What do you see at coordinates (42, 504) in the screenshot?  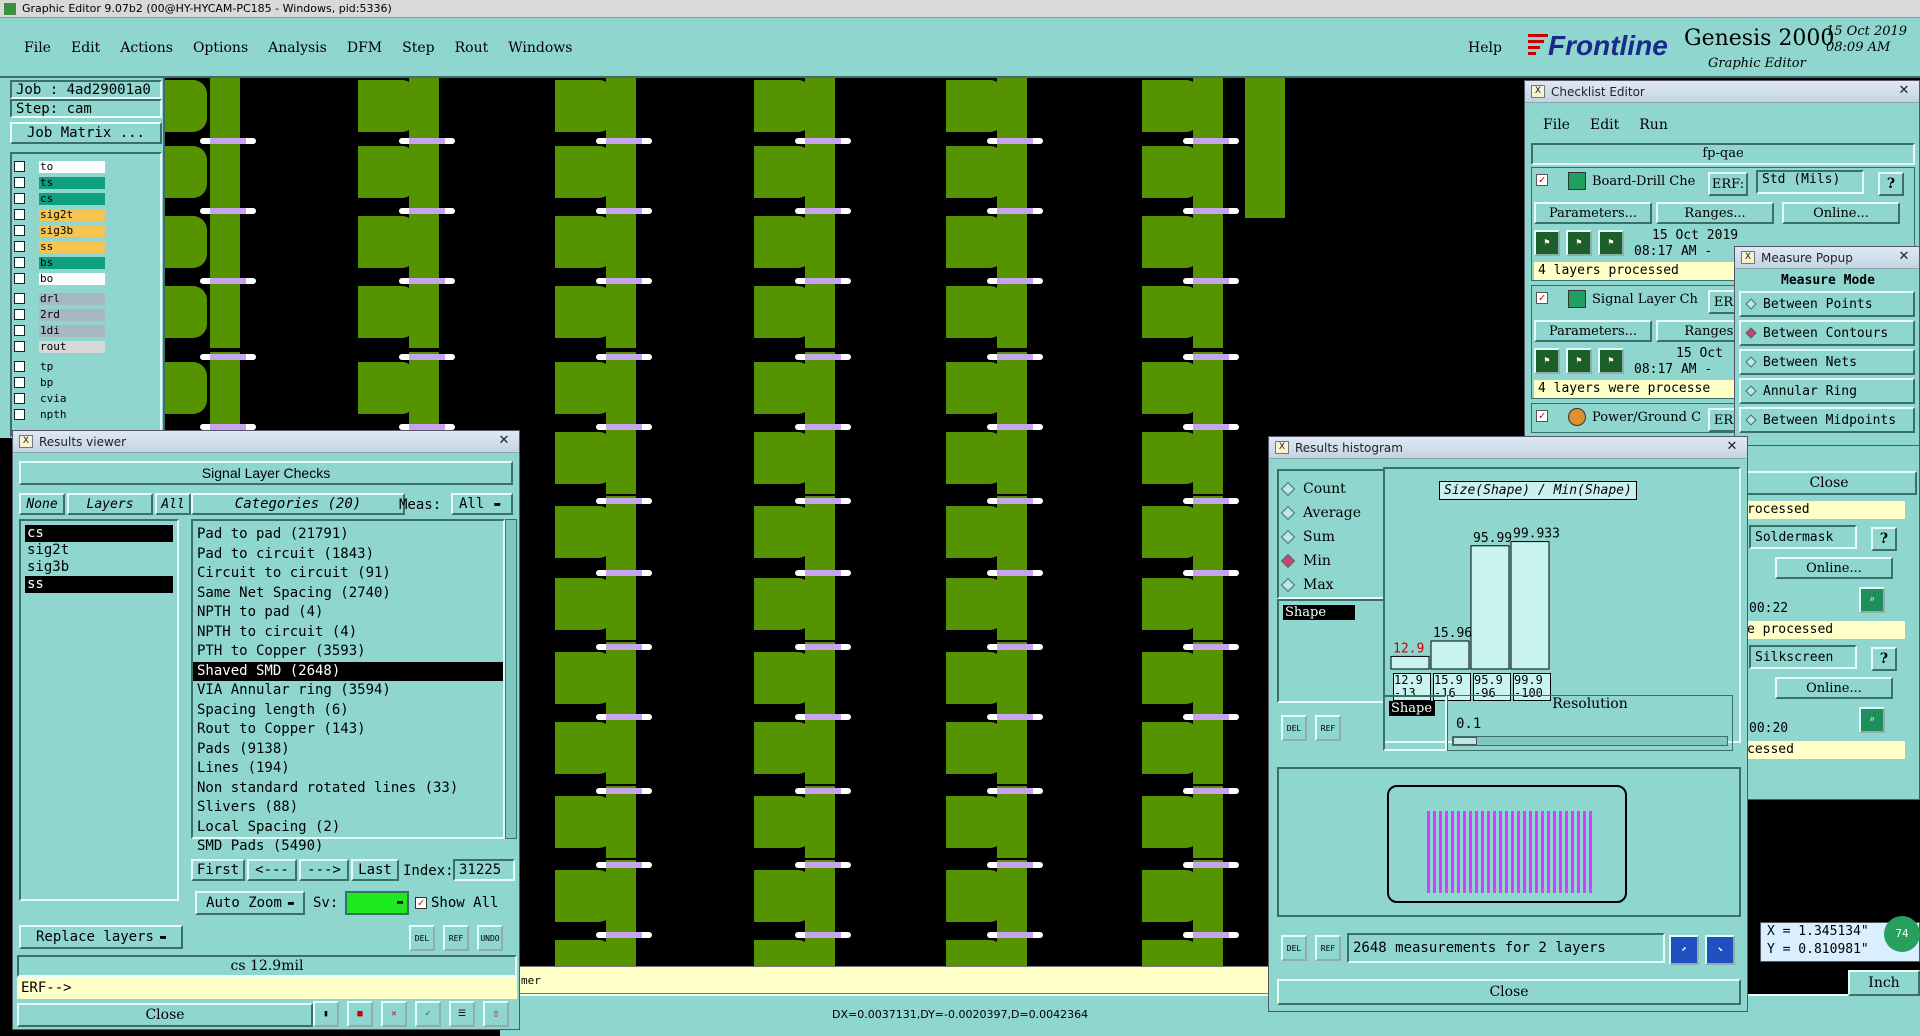 I see `none-button: None` at bounding box center [42, 504].